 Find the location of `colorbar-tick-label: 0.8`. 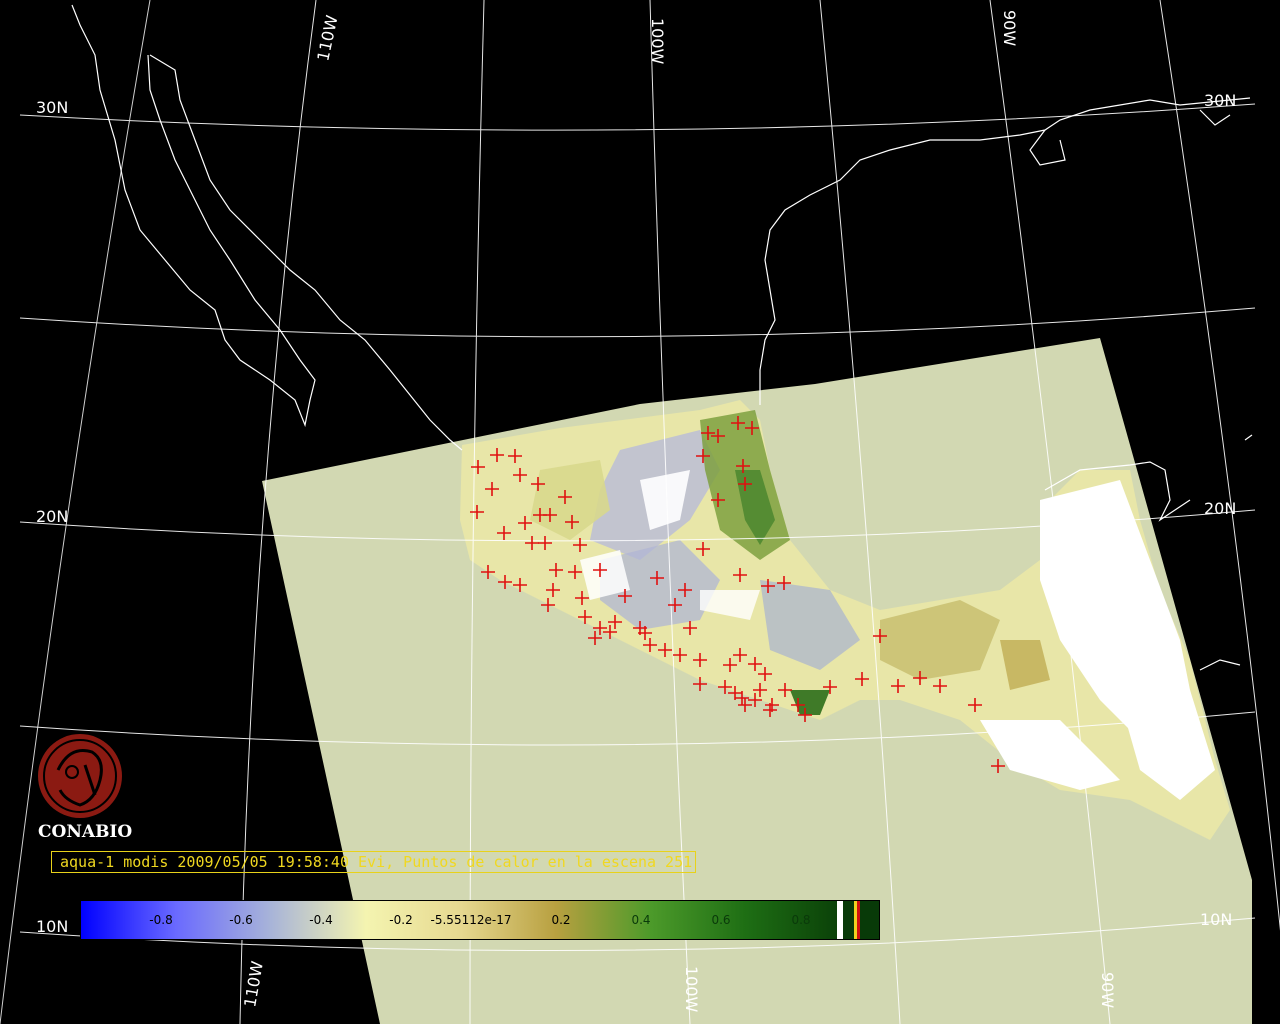

colorbar-tick-label: 0.8 is located at coordinates (801, 920).